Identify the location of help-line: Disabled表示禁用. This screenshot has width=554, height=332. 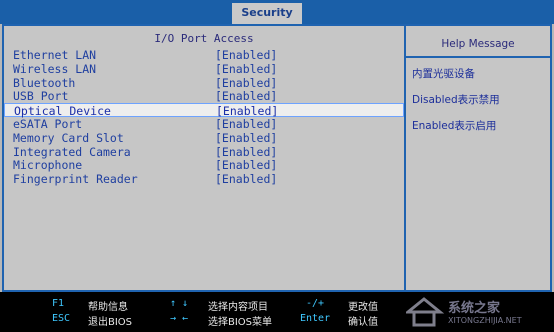
(456, 100).